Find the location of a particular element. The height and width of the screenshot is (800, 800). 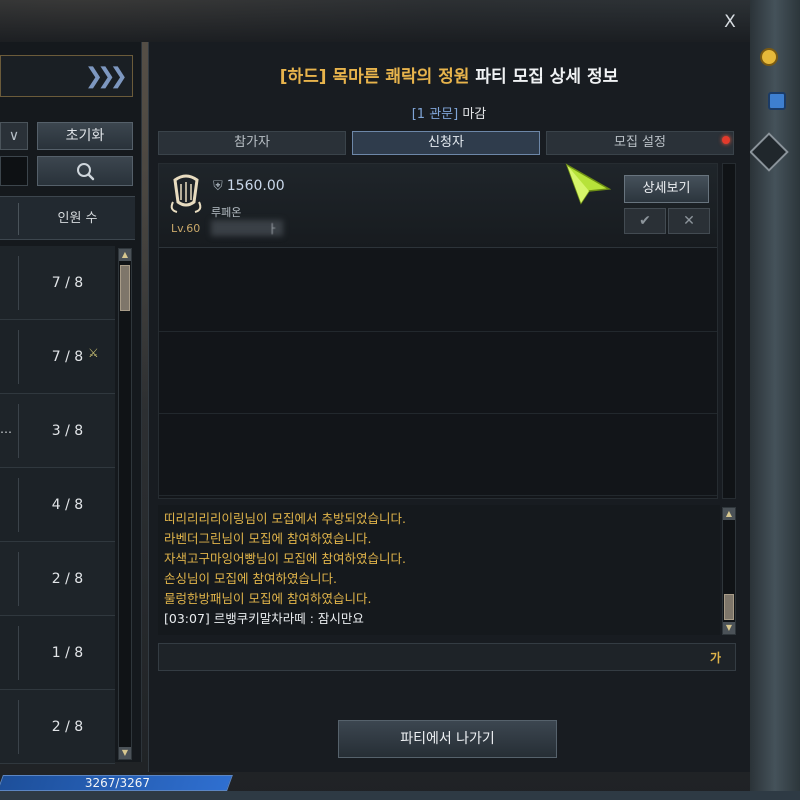

table-row: 7 / 8 is located at coordinates (57, 283).